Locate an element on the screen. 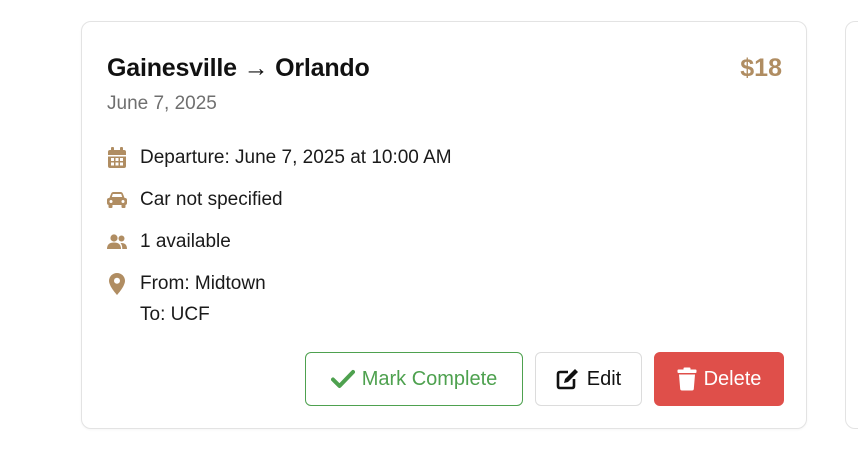 The width and height of the screenshot is (858, 460). delete-button: Delete is located at coordinates (719, 379).